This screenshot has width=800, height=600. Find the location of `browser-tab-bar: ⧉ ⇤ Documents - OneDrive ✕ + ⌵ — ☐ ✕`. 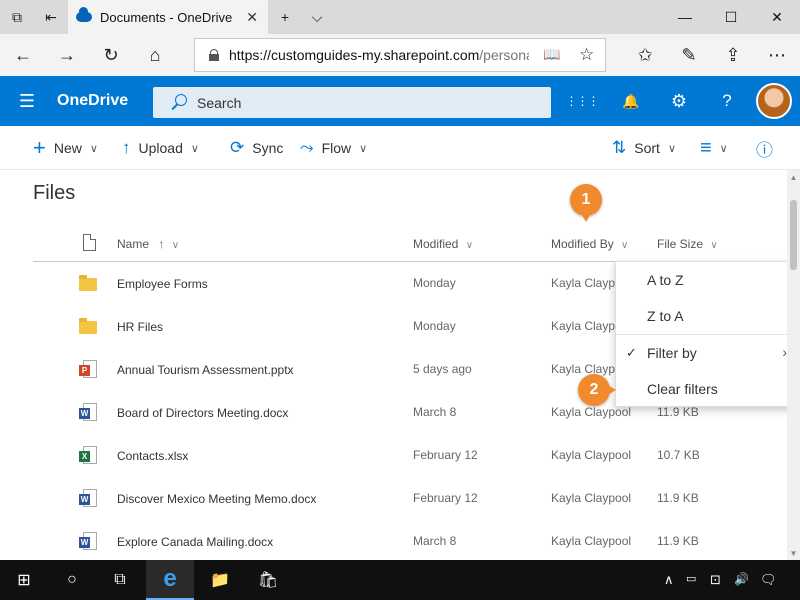

browser-tab-bar: ⧉ ⇤ Documents - OneDrive ✕ + ⌵ — ☐ ✕ is located at coordinates (400, 17).